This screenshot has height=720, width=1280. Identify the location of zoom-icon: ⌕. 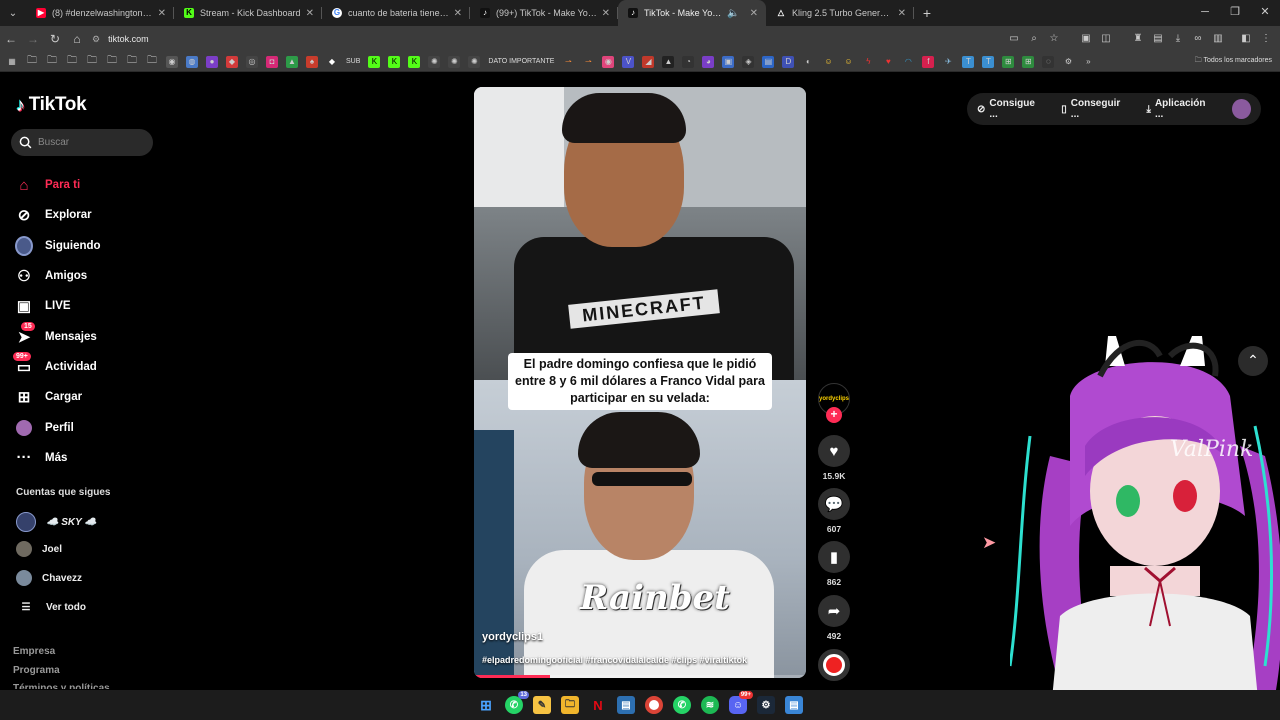
(1034, 39).